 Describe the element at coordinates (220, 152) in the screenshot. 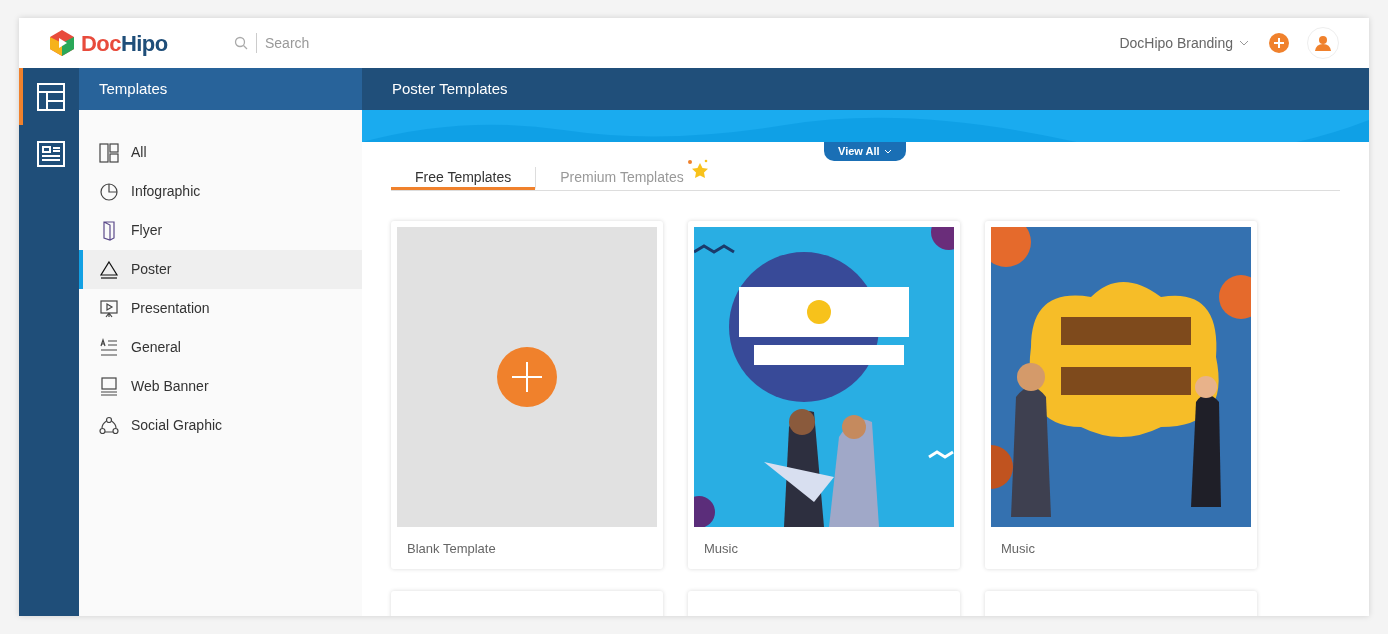

I see `sidebar-item: All` at that location.